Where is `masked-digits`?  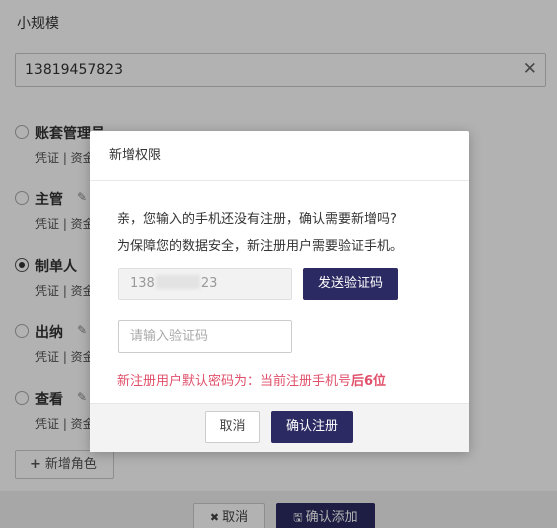 masked-digits is located at coordinates (177, 282).